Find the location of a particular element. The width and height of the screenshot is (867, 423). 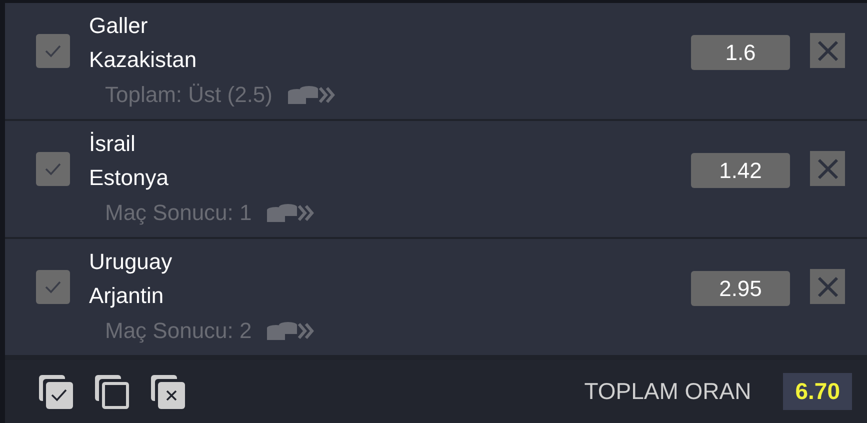

copy-icon is located at coordinates (112, 392).